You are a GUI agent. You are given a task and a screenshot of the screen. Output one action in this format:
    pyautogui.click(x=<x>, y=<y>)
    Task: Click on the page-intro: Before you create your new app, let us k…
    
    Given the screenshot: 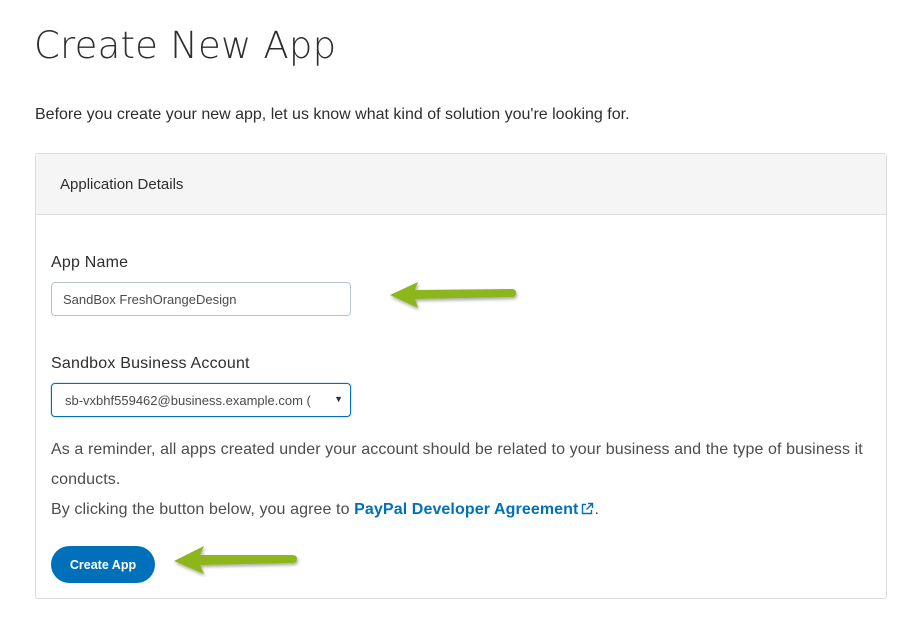 What is the action you would take?
    pyautogui.click(x=332, y=114)
    